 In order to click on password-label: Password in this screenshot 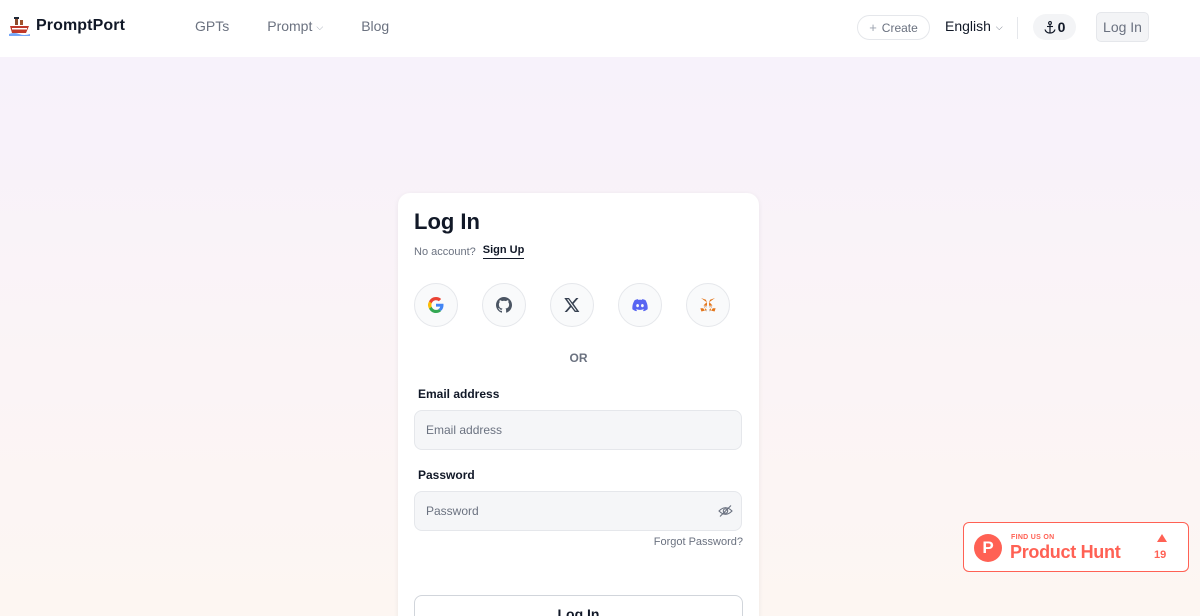, I will do `click(446, 475)`.